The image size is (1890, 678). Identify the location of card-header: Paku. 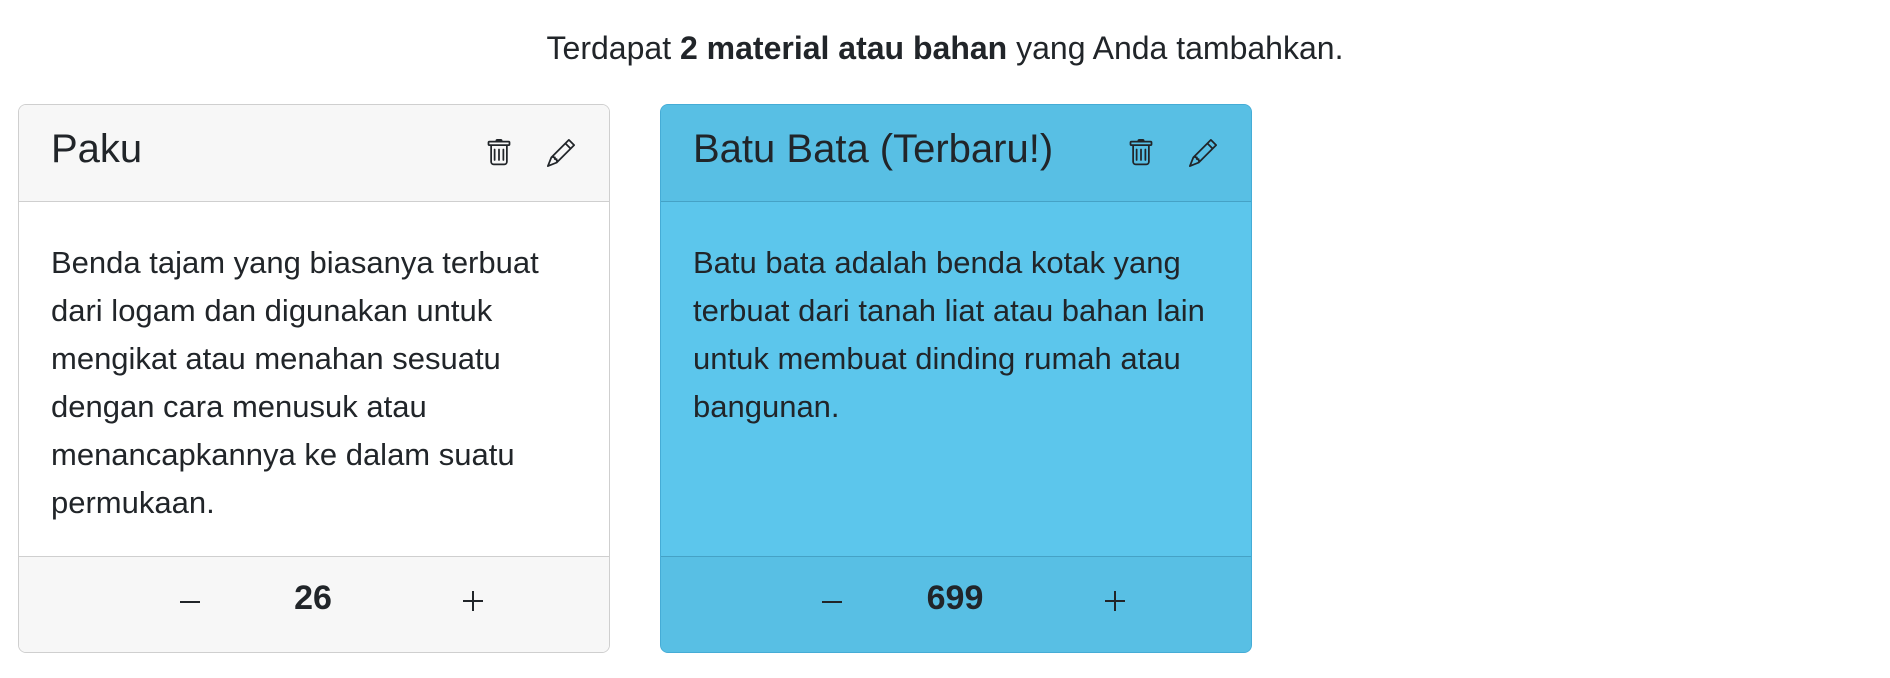
(314, 153).